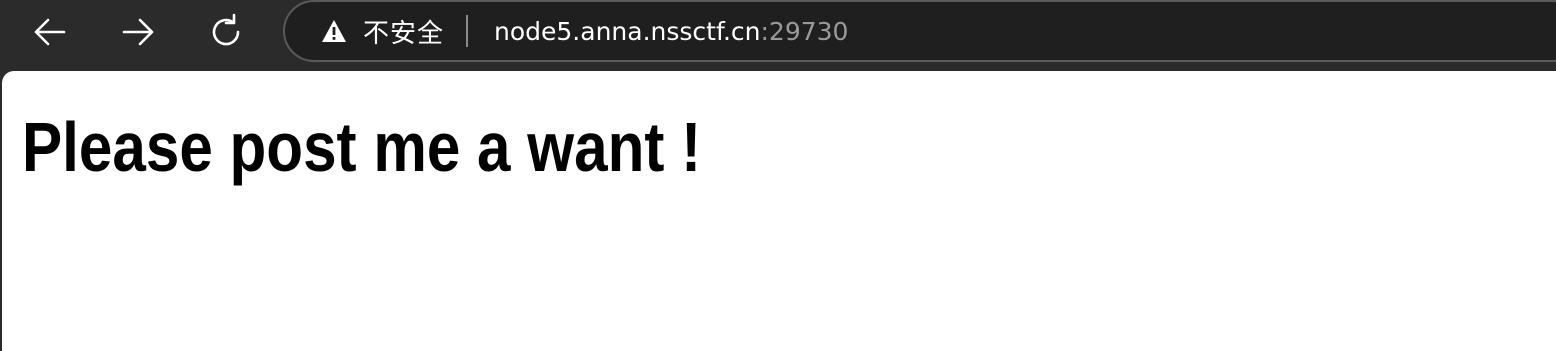  Describe the element at coordinates (919, 31) in the screenshot. I see `address-bar: 不安全 node5.anna.nssctf.cn:29730` at that location.